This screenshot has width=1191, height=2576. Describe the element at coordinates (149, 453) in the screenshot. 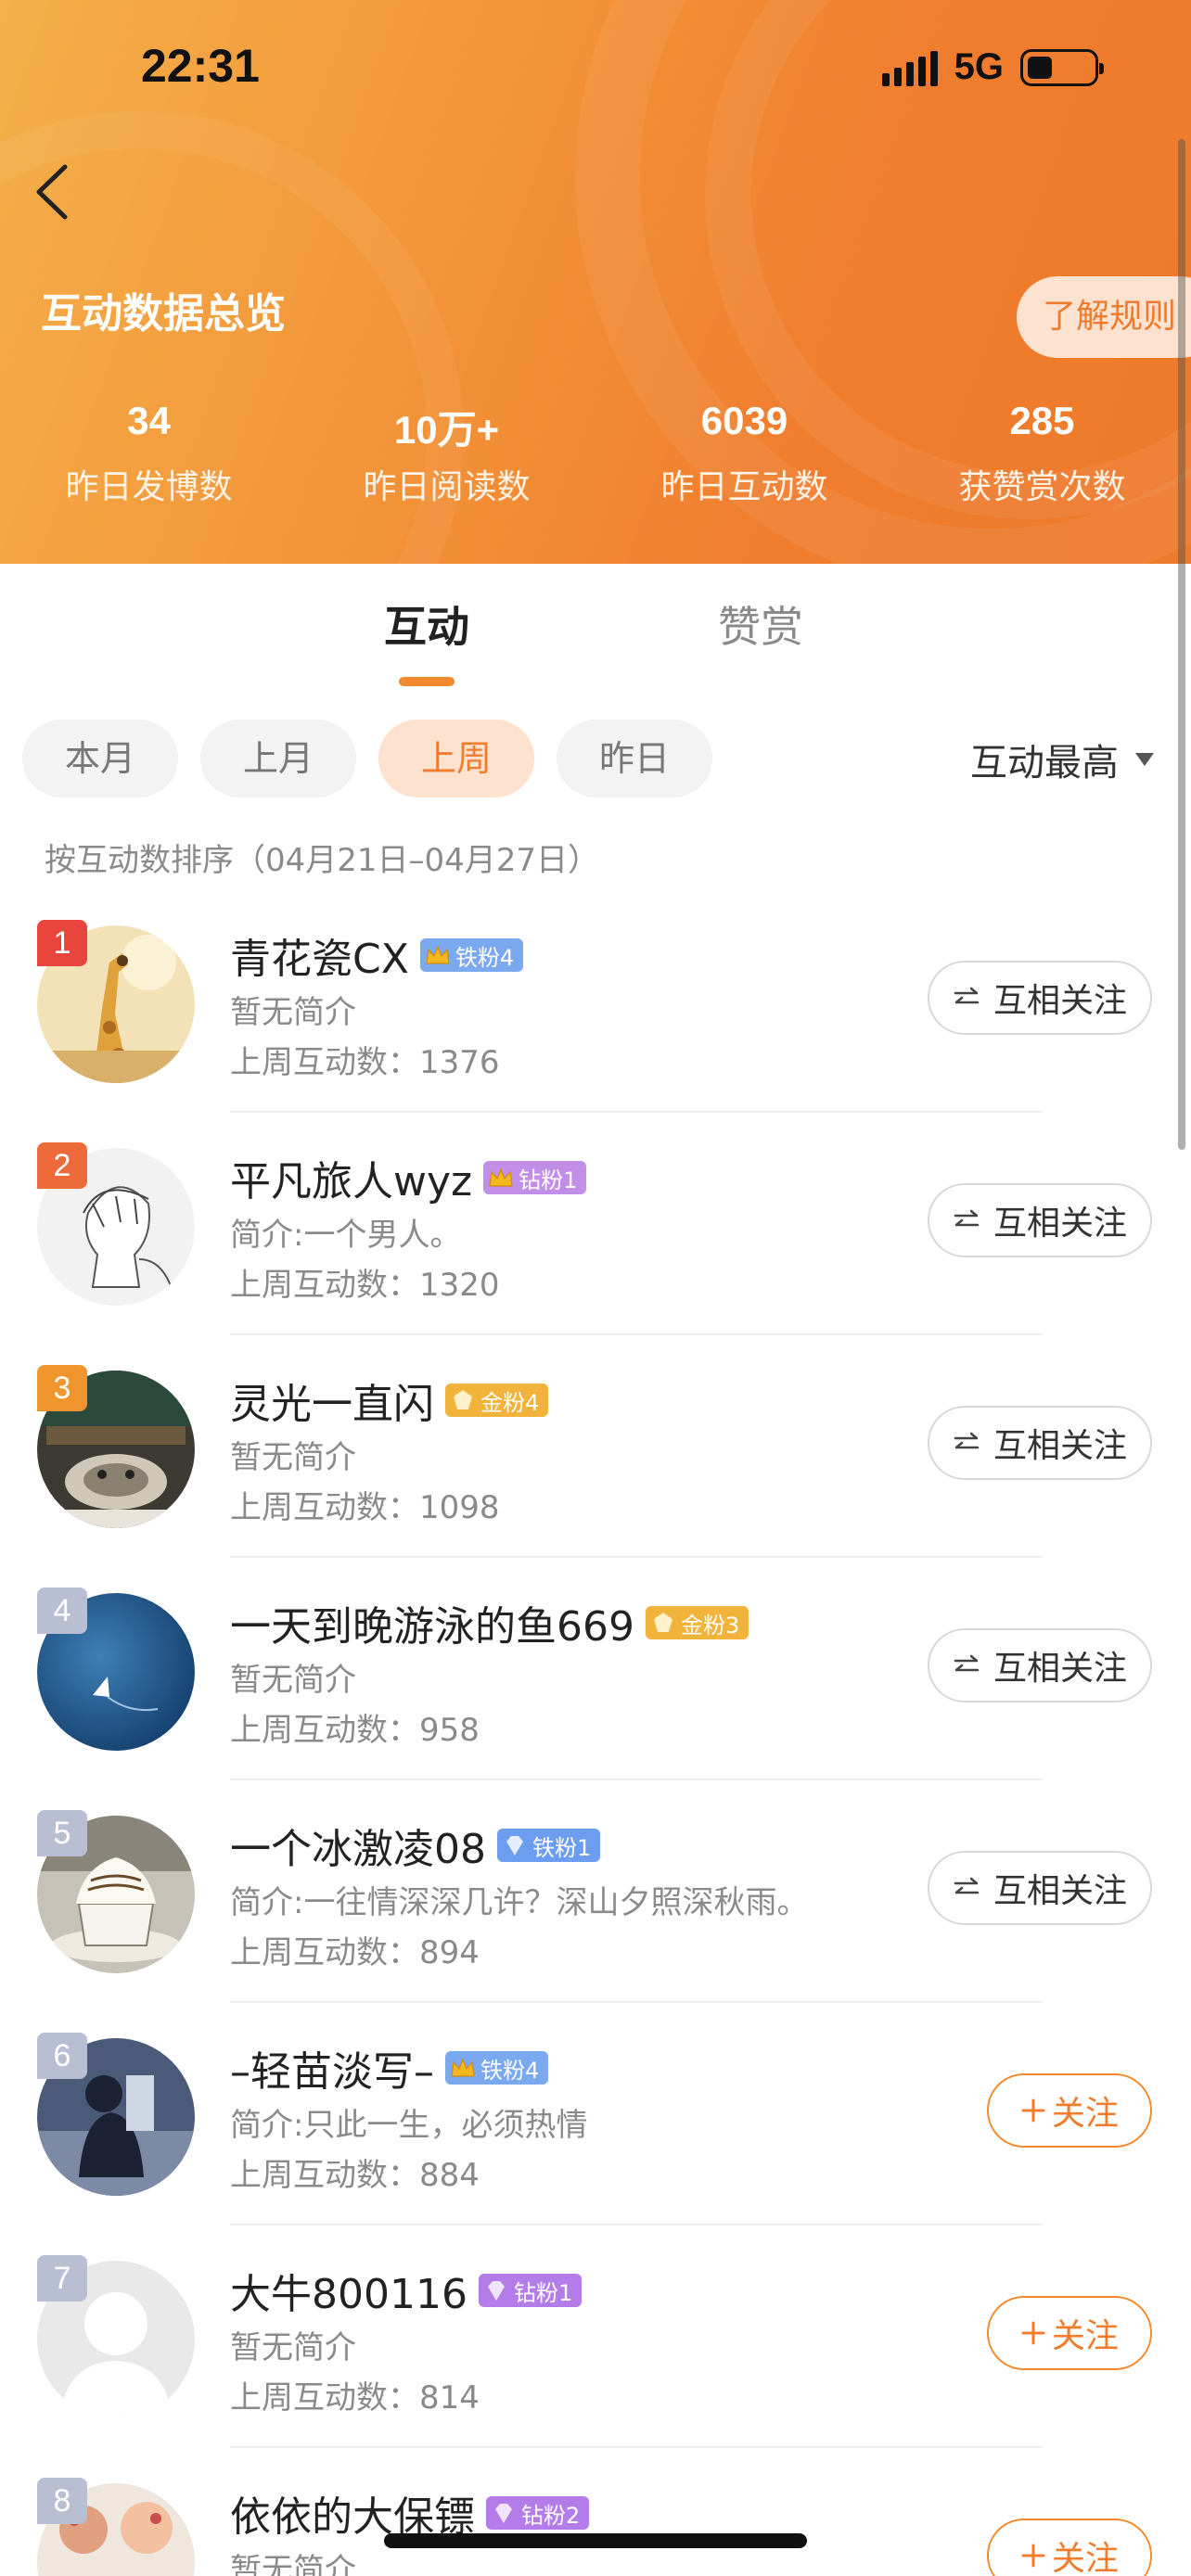

I see `stat-posts: 34 昨日发博数` at that location.